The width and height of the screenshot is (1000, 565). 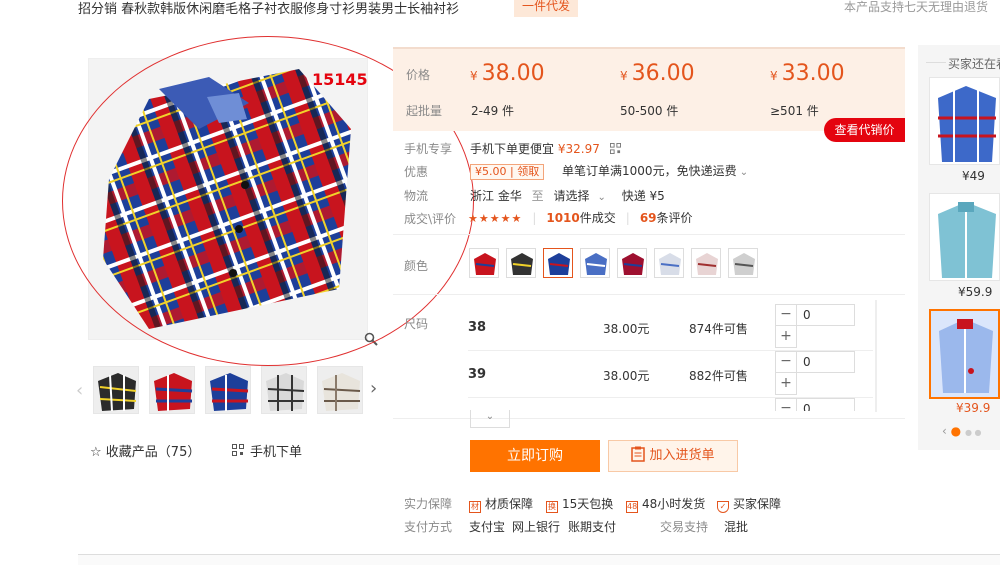 What do you see at coordinates (430, 219) in the screenshot?
I see `deals-label: 成交\评价` at bounding box center [430, 219].